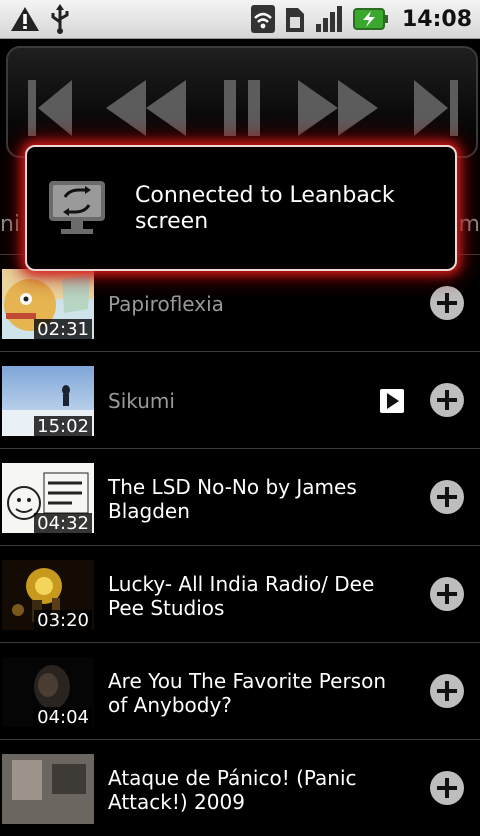  I want to click on list-item: Ataque de Pánico! (Panic Attack!) 2009, so click(240, 787).